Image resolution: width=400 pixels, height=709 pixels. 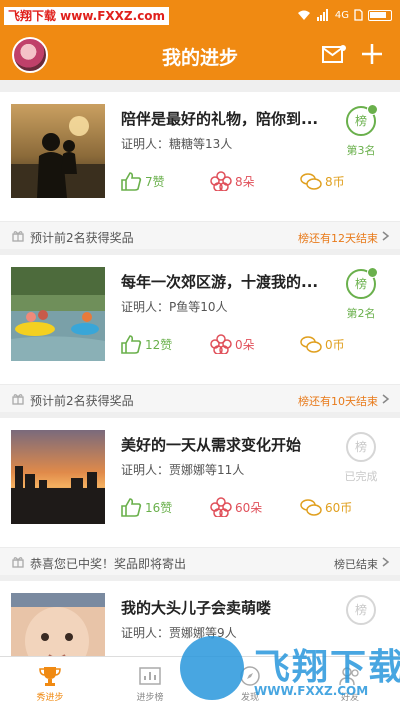 I want to click on flower-stat: 0朵, so click(x=232, y=344).